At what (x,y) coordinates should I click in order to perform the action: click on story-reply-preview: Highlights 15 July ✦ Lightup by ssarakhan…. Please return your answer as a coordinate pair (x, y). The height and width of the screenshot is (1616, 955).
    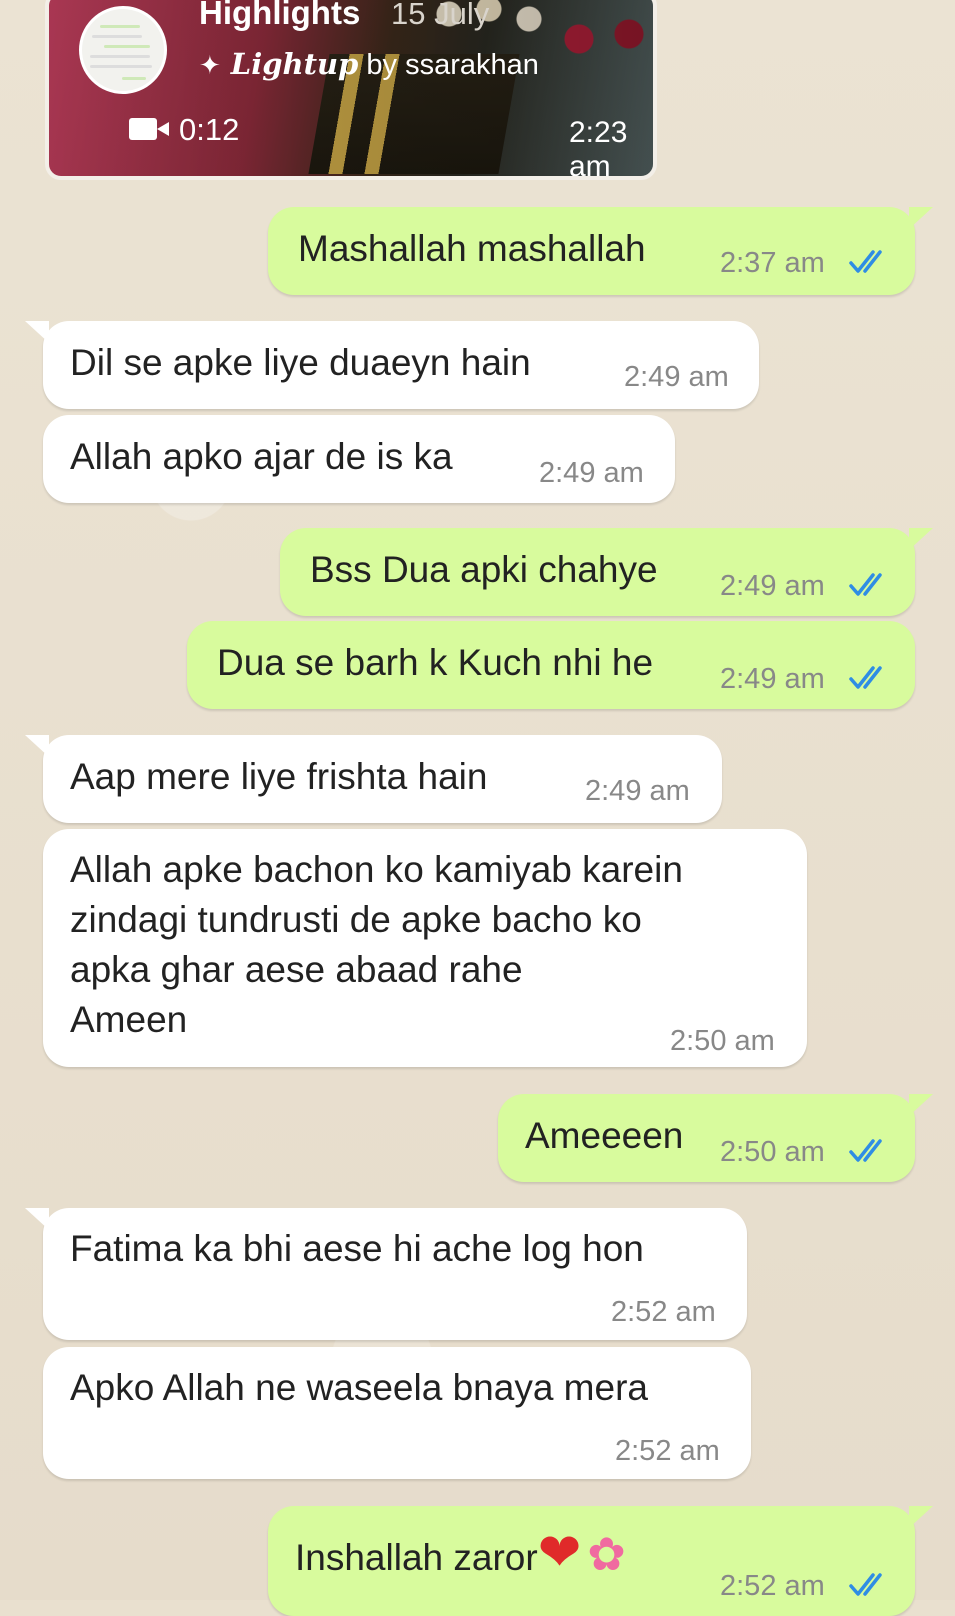
    Looking at the image, I should click on (351, 90).